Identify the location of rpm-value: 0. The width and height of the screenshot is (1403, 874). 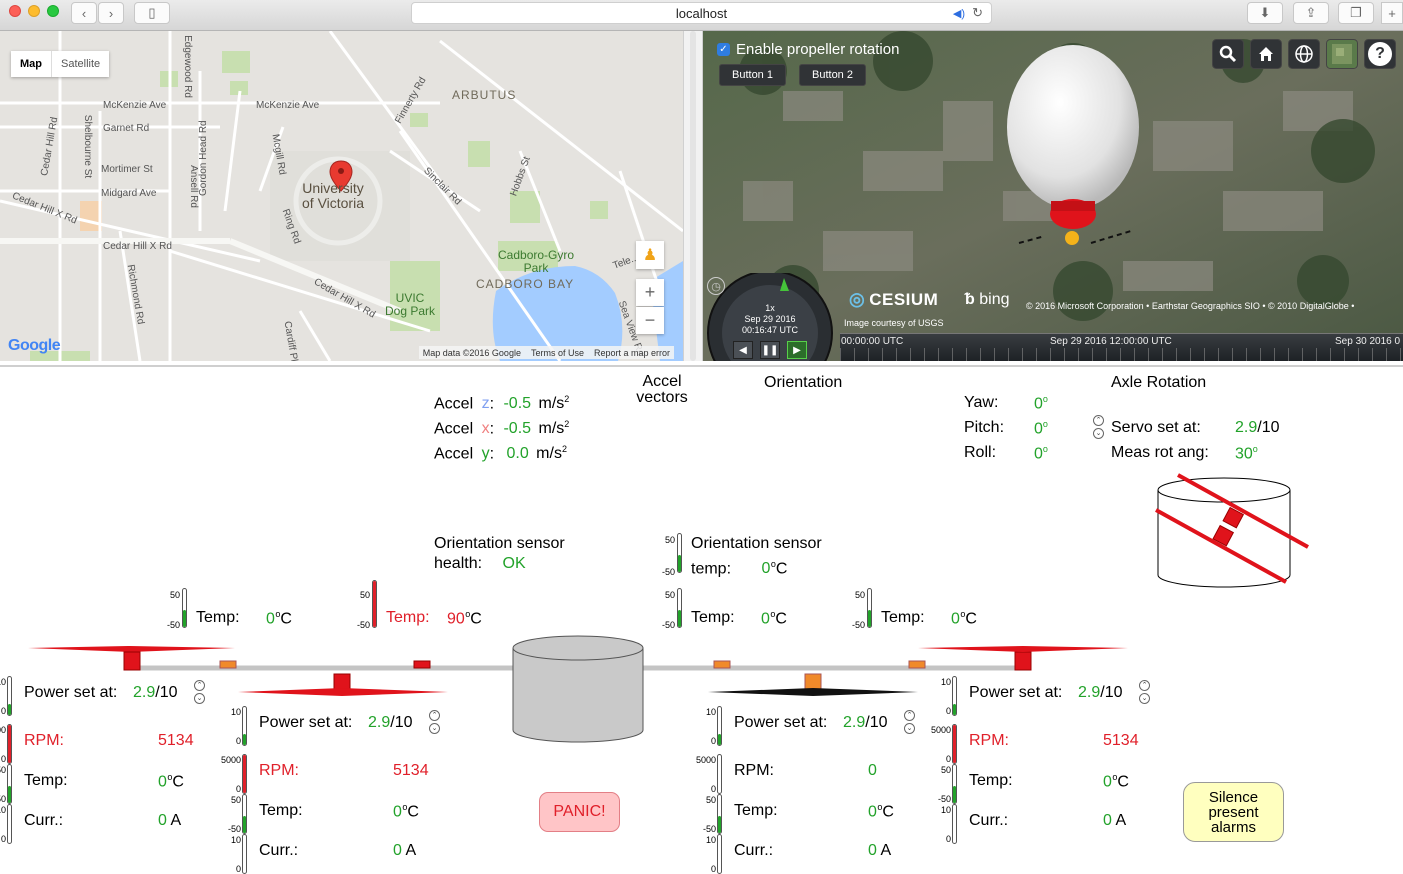
(872, 770).